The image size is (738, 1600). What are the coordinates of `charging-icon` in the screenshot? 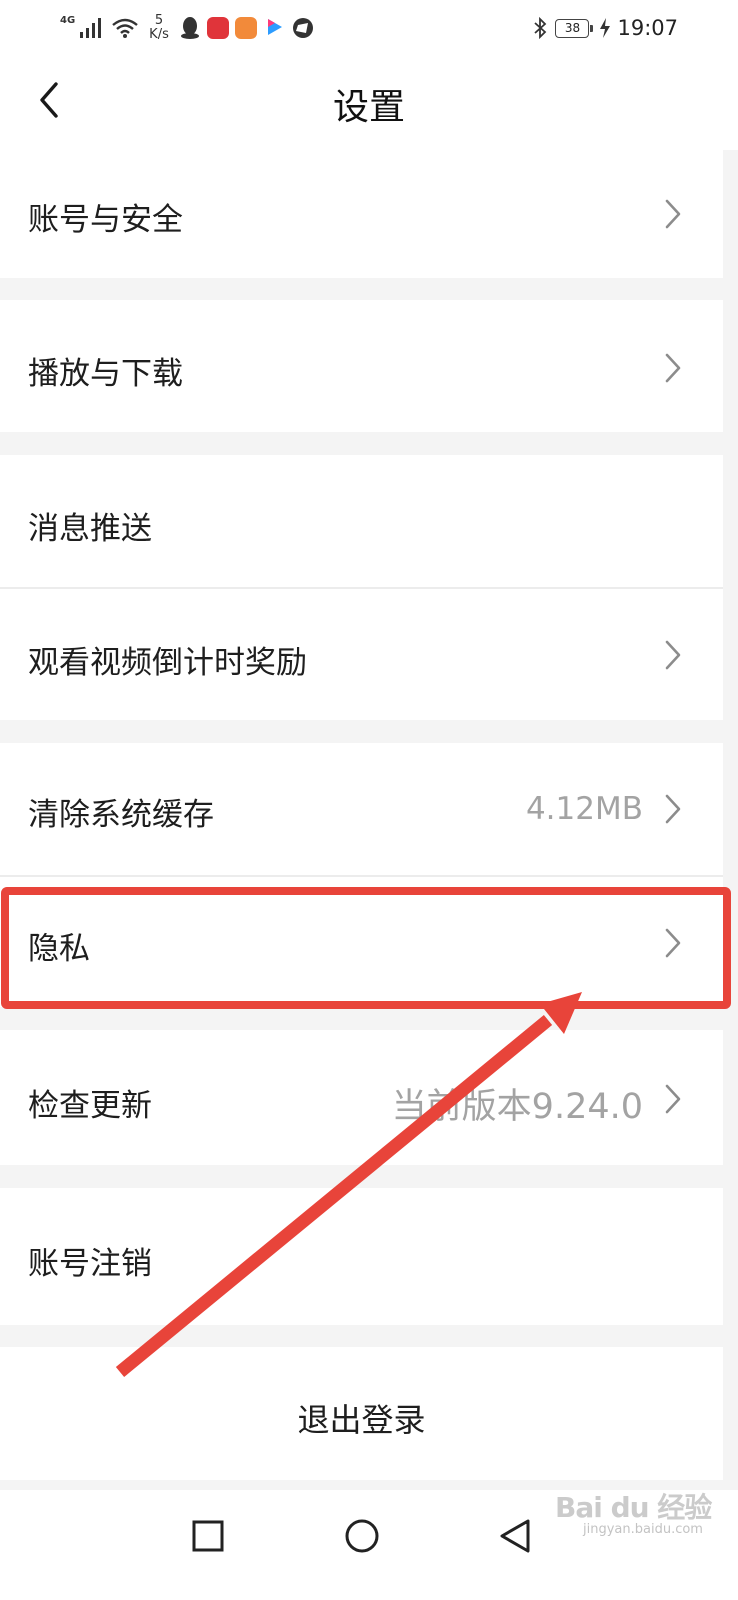 It's located at (605, 28).